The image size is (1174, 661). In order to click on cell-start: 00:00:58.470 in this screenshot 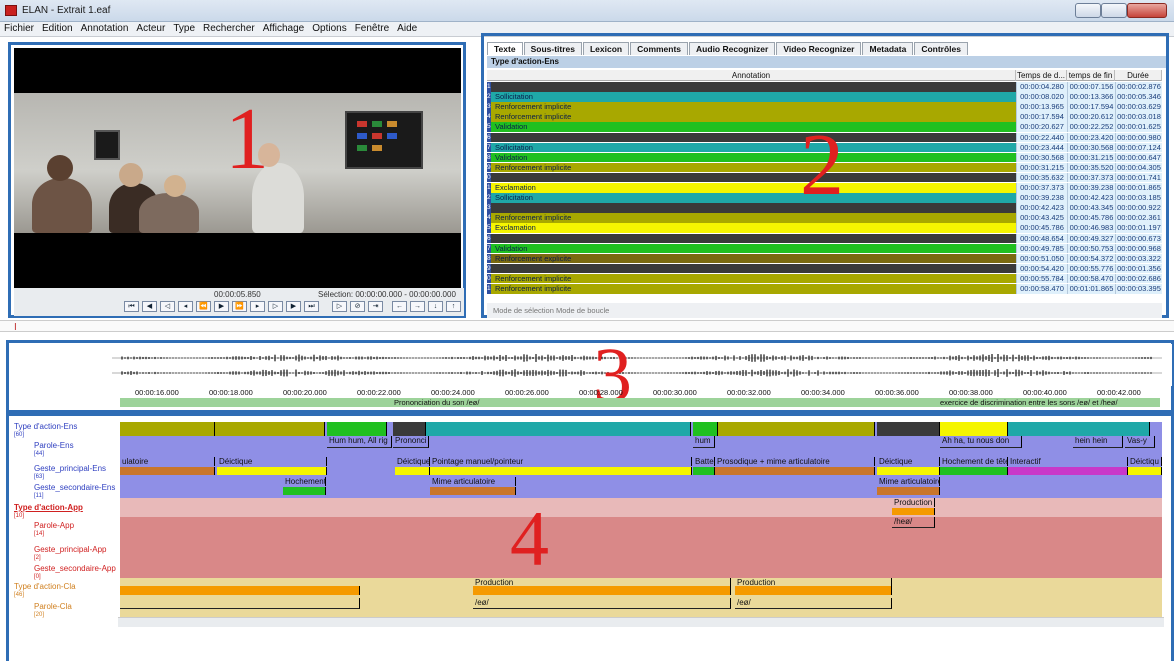, I will do `click(1041, 289)`.